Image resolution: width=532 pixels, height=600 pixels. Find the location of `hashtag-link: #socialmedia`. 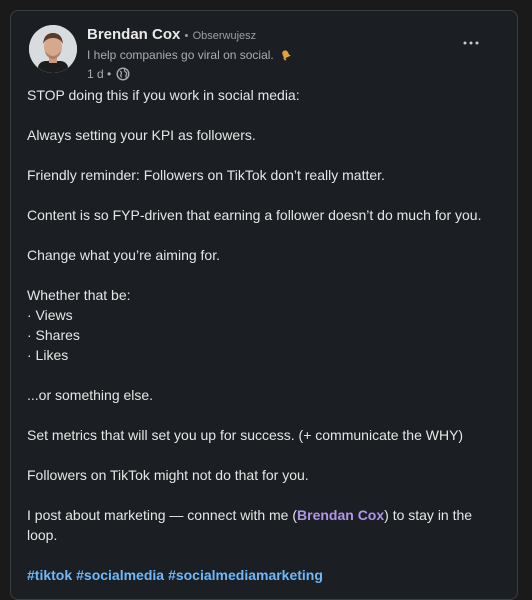

hashtag-link: #socialmedia is located at coordinates (120, 575).